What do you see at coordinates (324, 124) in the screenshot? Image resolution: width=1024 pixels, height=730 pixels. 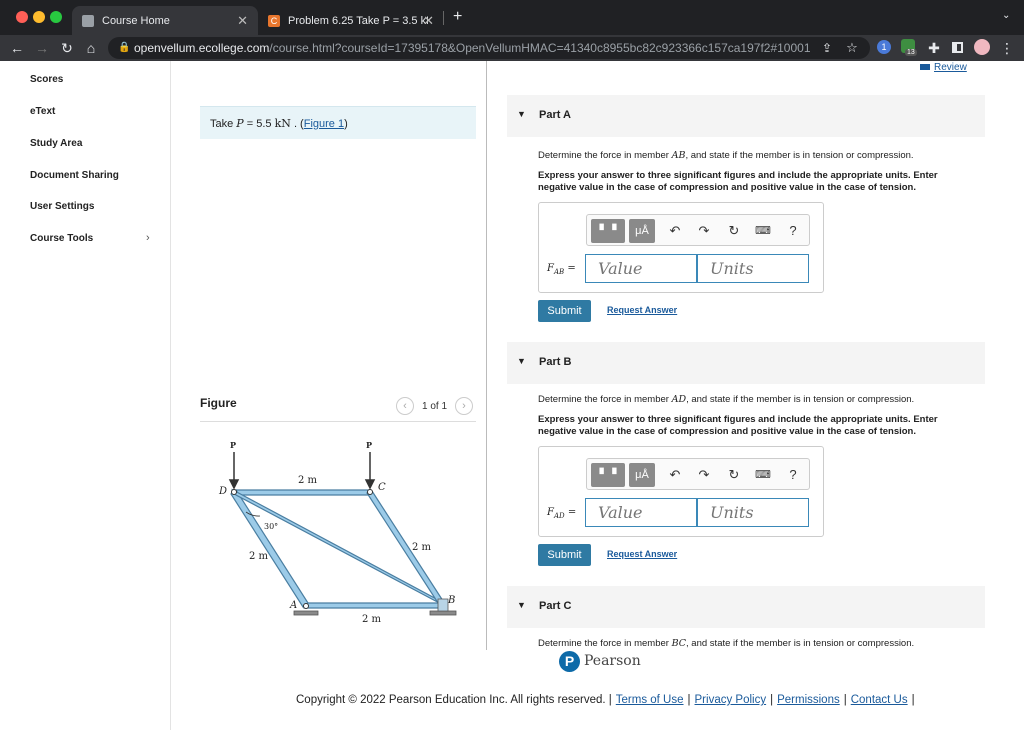 I see `figure-link: Figure 1` at bounding box center [324, 124].